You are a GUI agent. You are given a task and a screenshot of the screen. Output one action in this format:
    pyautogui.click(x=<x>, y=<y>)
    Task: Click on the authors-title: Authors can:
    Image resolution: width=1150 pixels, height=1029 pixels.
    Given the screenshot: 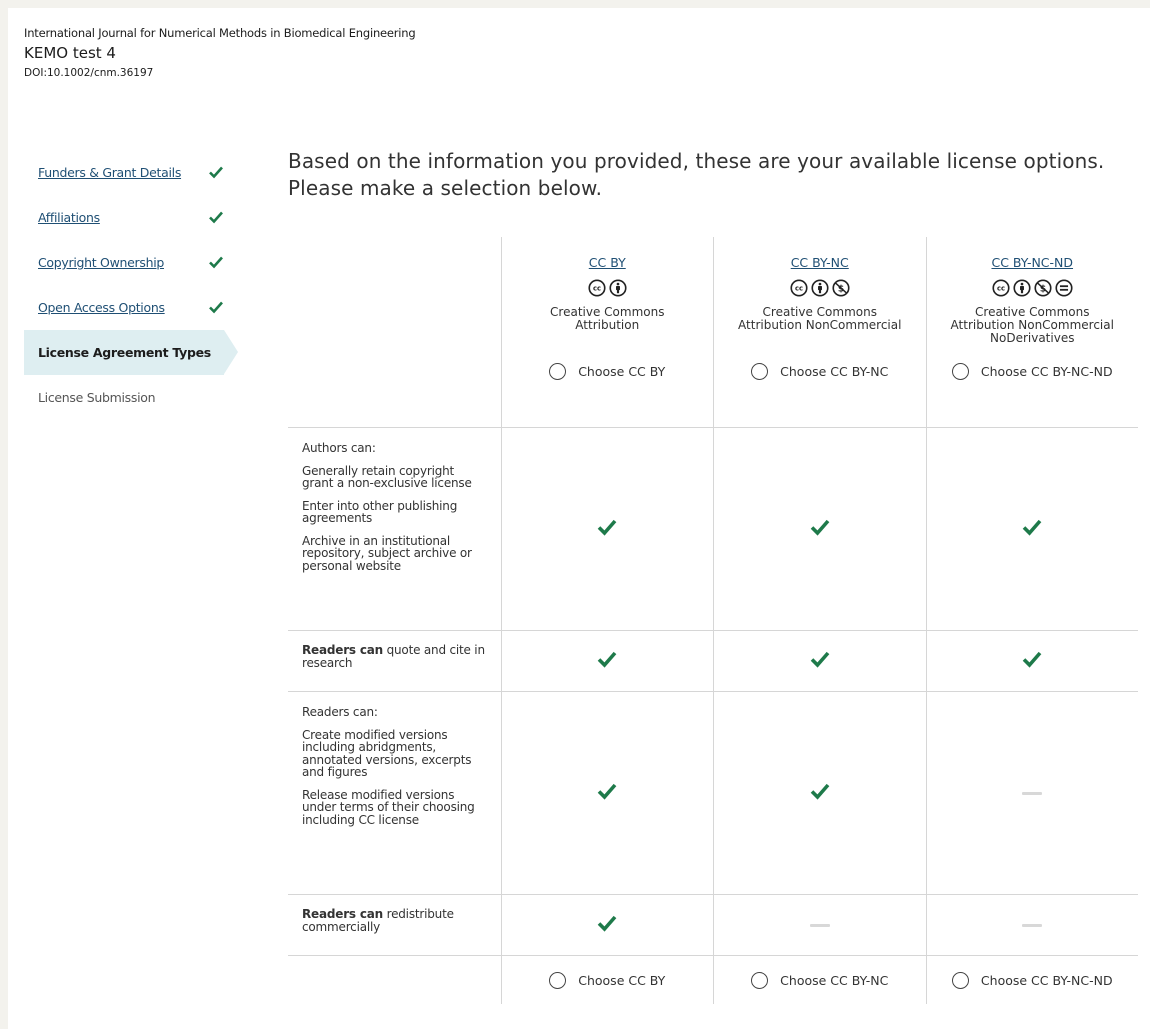 What is the action you would take?
    pyautogui.click(x=339, y=448)
    